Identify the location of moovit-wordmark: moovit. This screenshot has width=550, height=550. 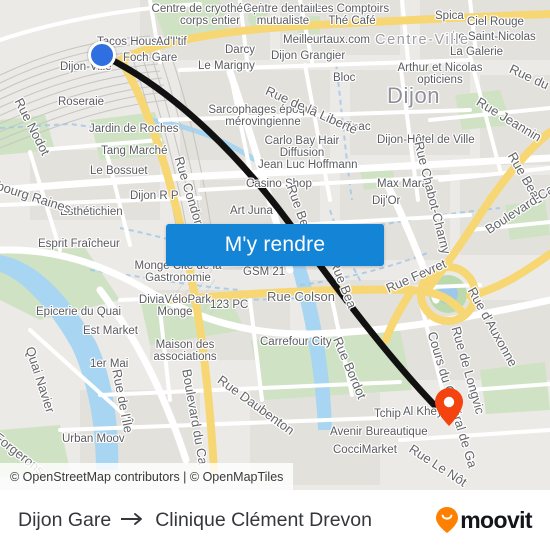
(496, 519).